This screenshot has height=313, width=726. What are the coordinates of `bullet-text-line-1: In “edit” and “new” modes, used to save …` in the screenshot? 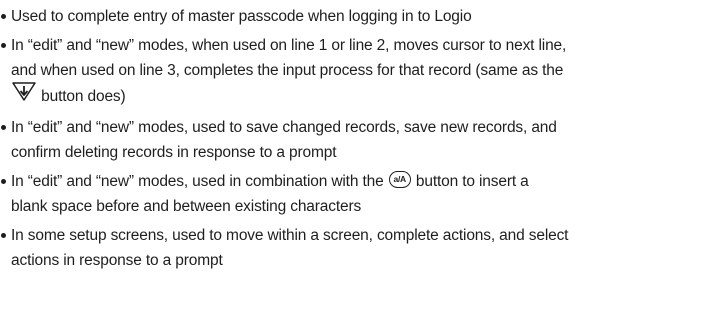 It's located at (284, 127).